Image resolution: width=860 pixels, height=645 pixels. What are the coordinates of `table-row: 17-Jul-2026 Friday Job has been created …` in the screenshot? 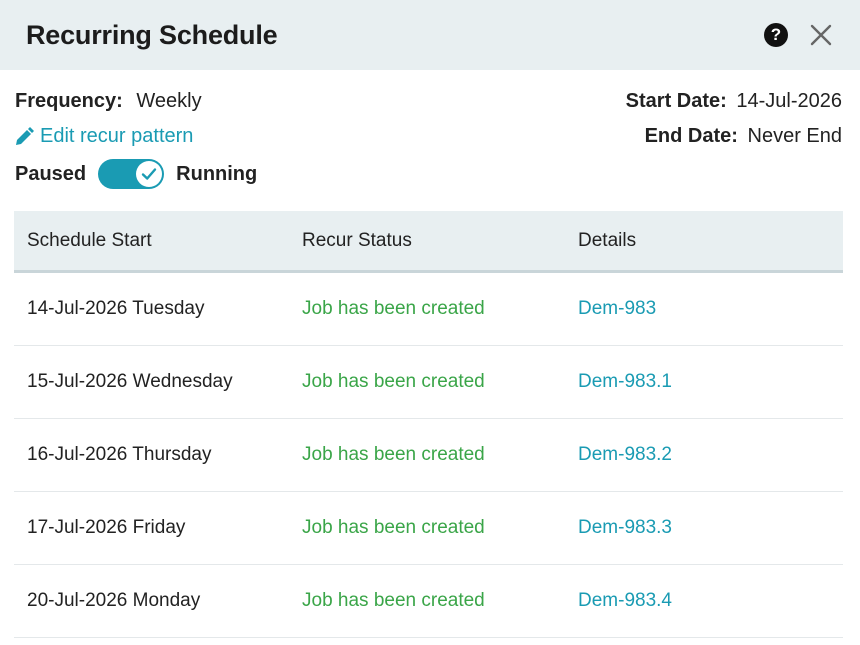 It's located at (428, 528).